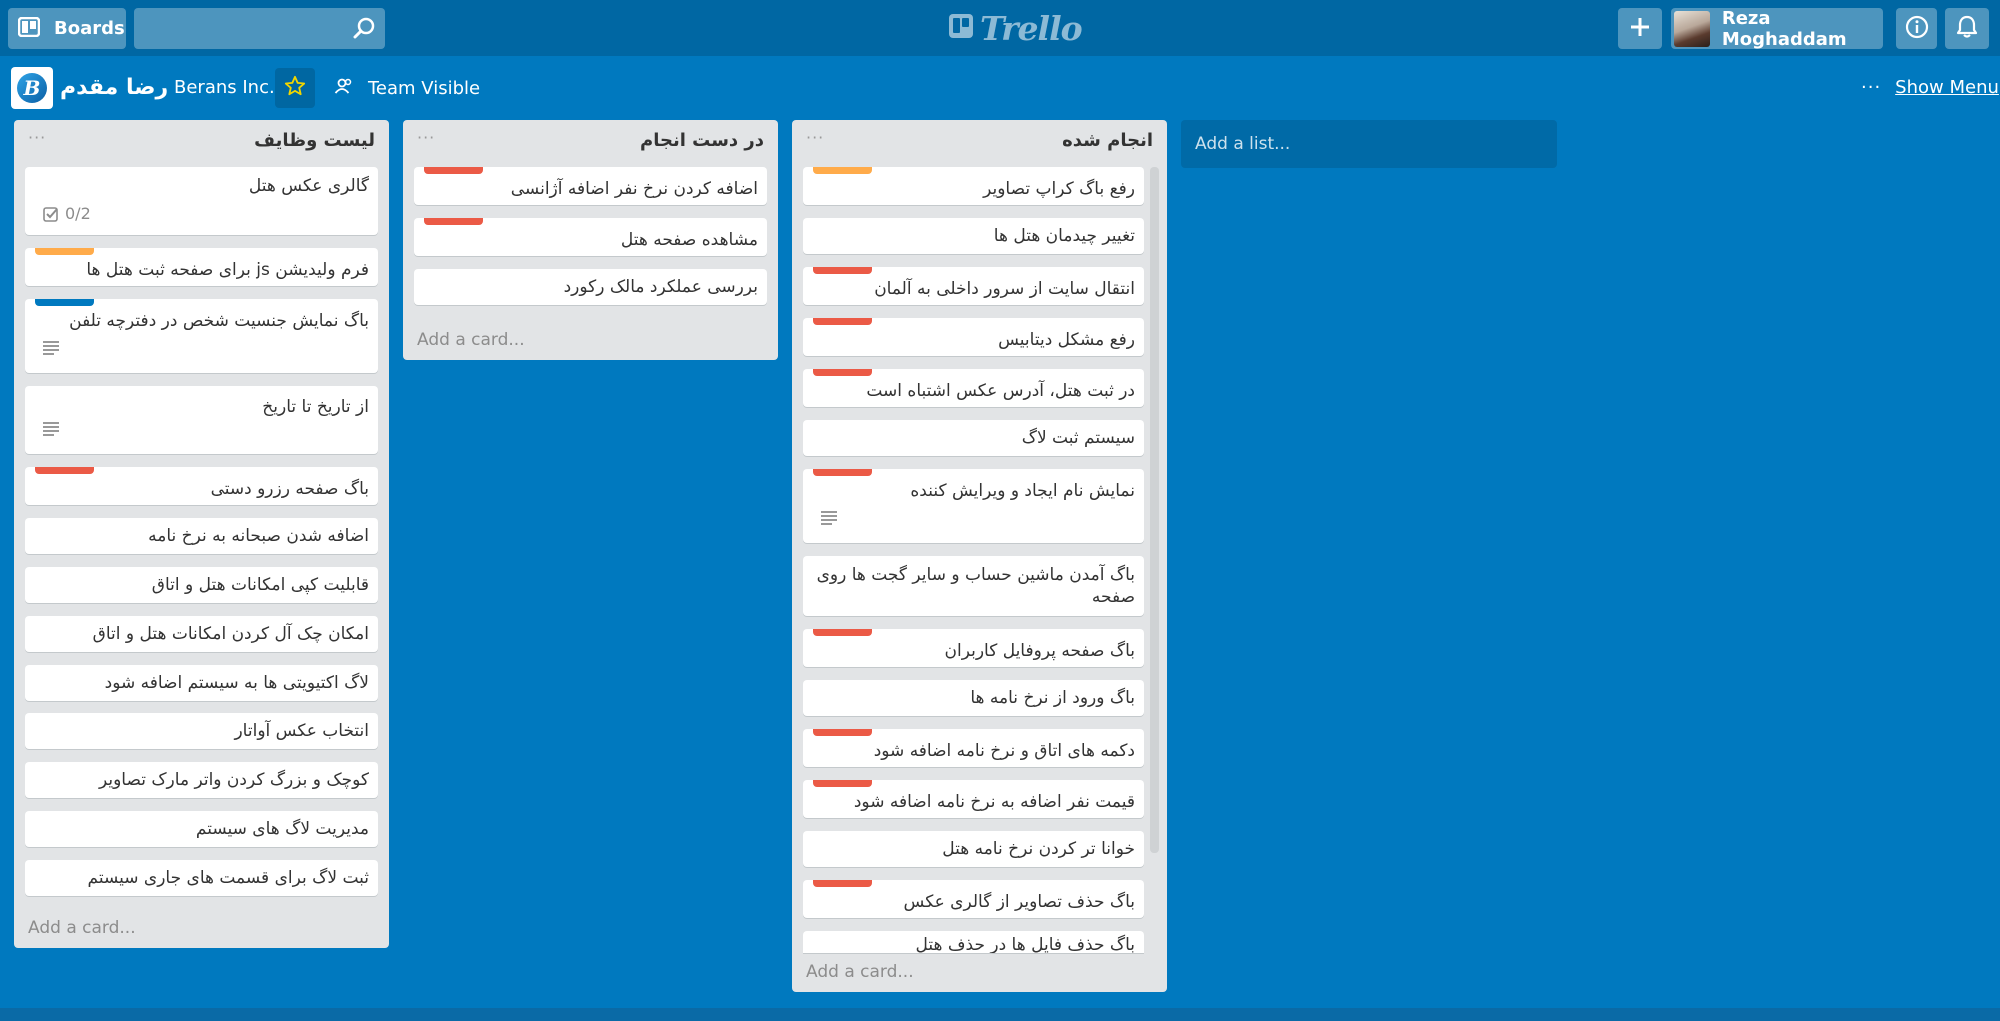 Image resolution: width=2000 pixels, height=1021 pixels. What do you see at coordinates (973, 698) in the screenshot?
I see `card: باگ ورود از نرخ نامه ها` at bounding box center [973, 698].